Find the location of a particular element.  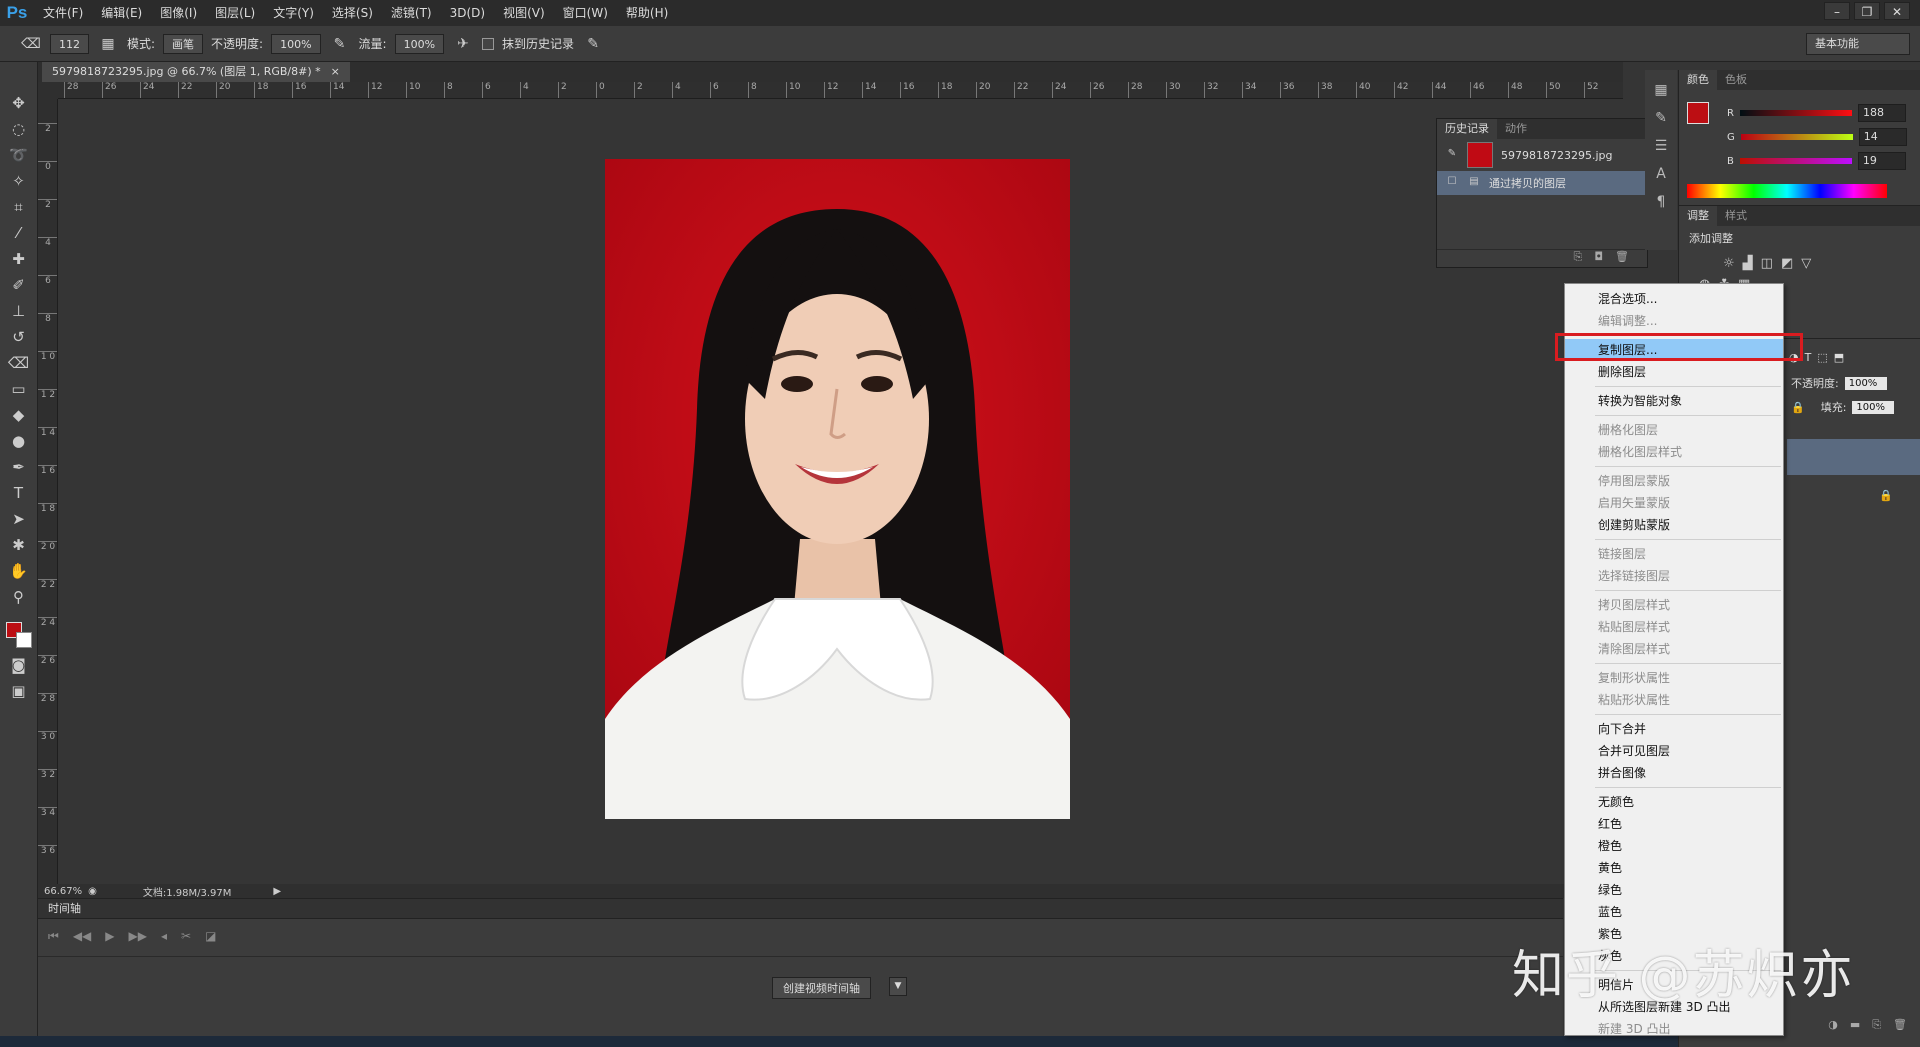

quick-mask-icon: ◙ is located at coordinates (19, 665).